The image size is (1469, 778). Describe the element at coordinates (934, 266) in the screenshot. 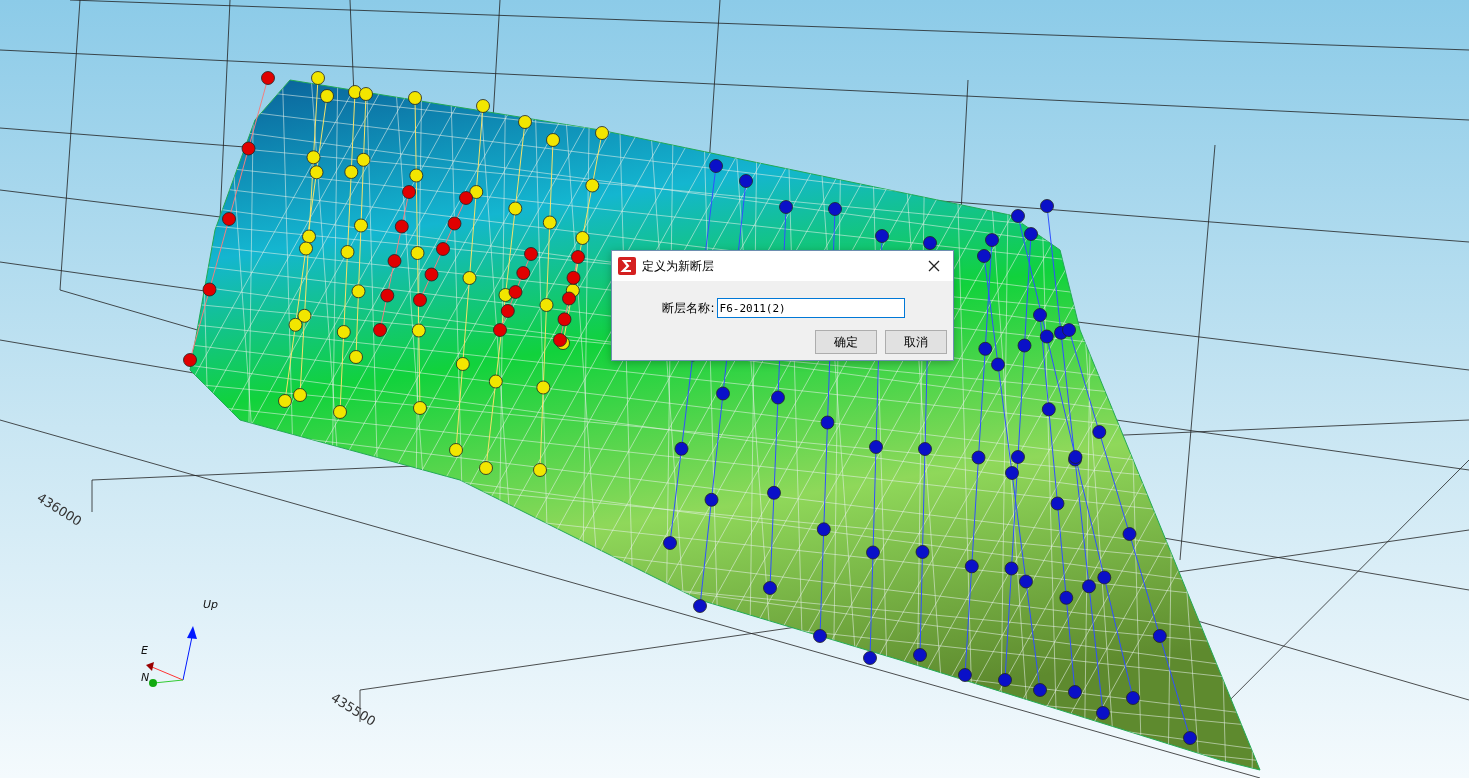

I see `close-icon` at that location.